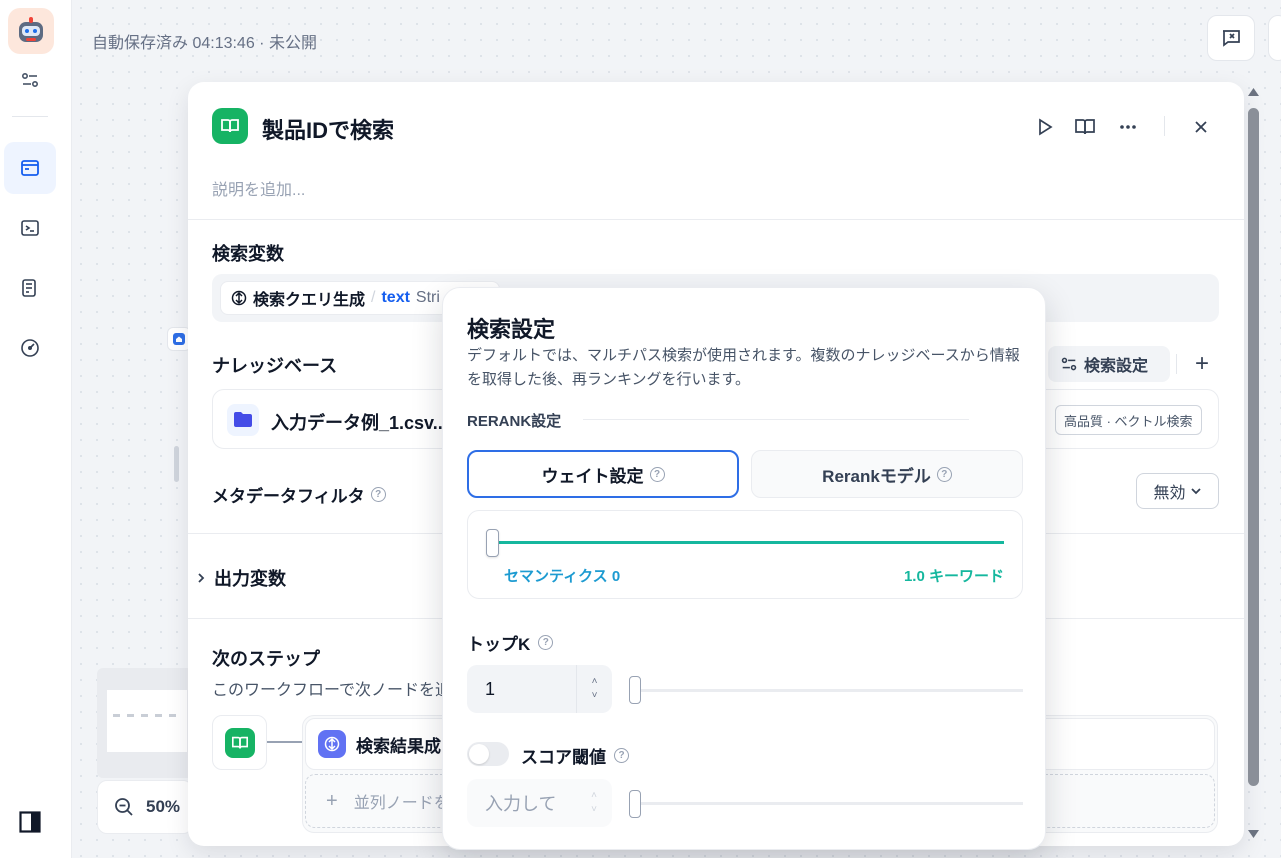 This screenshot has height=858, width=1281. What do you see at coordinates (1253, 834) in the screenshot?
I see `scroll-down-icon` at bounding box center [1253, 834].